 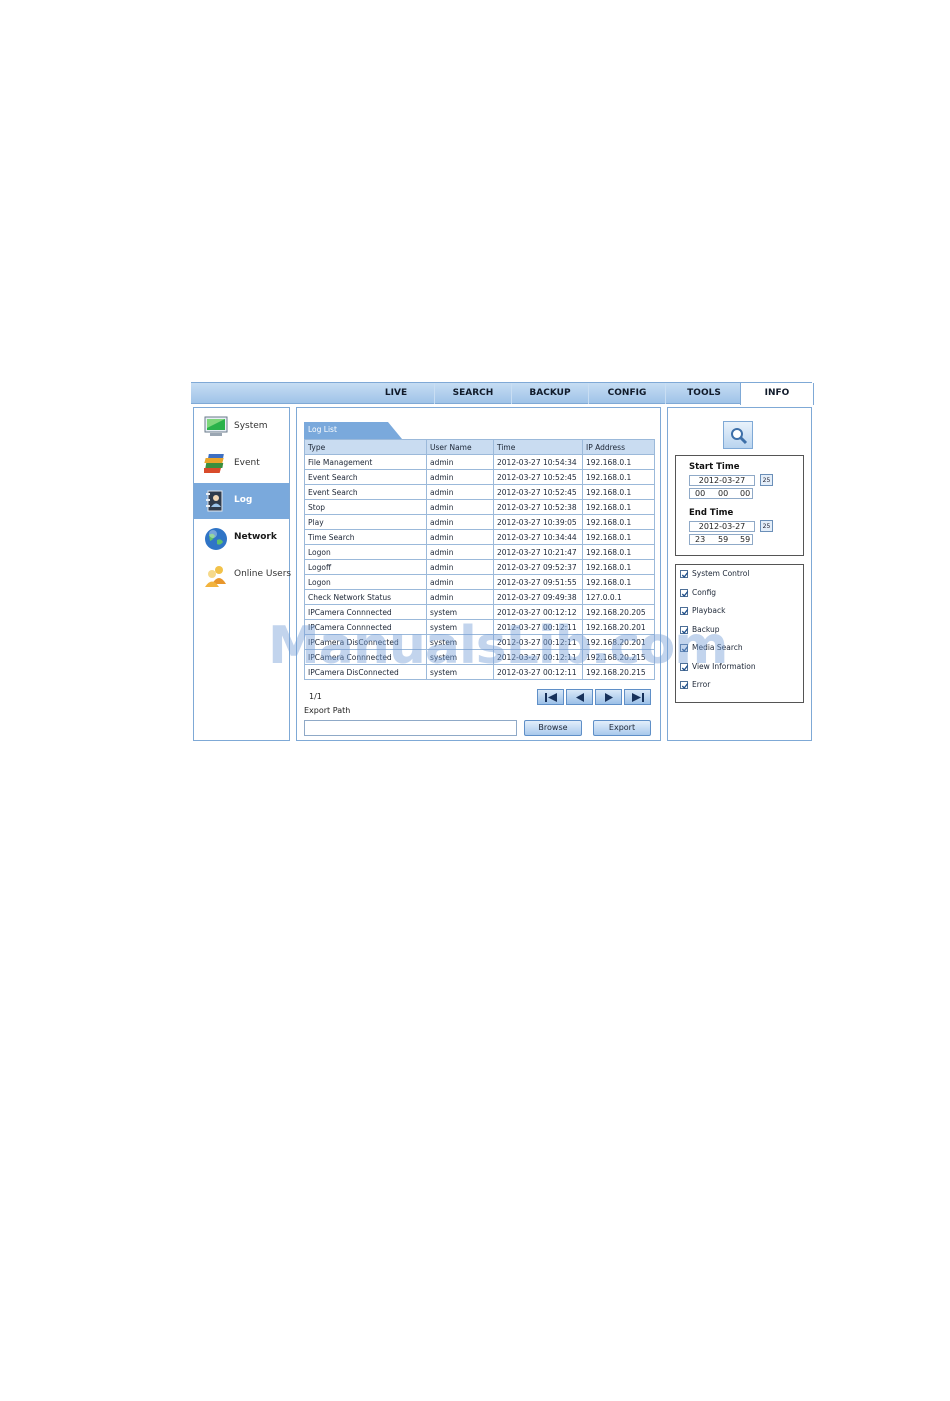 I want to click on start-hour: 00, so click(x=700, y=494).